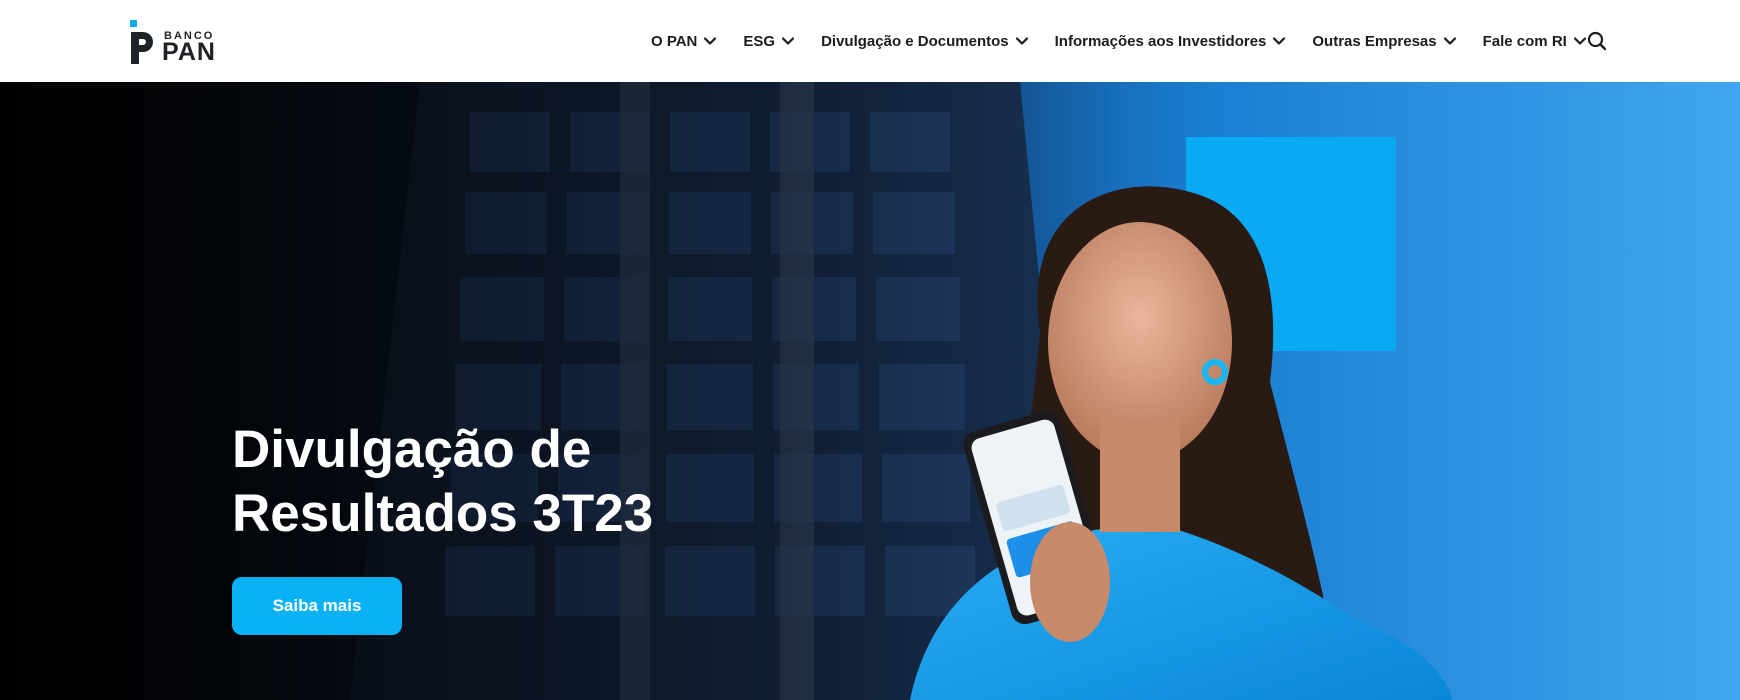 This screenshot has width=1740, height=700. I want to click on search-icon, so click(1597, 41).